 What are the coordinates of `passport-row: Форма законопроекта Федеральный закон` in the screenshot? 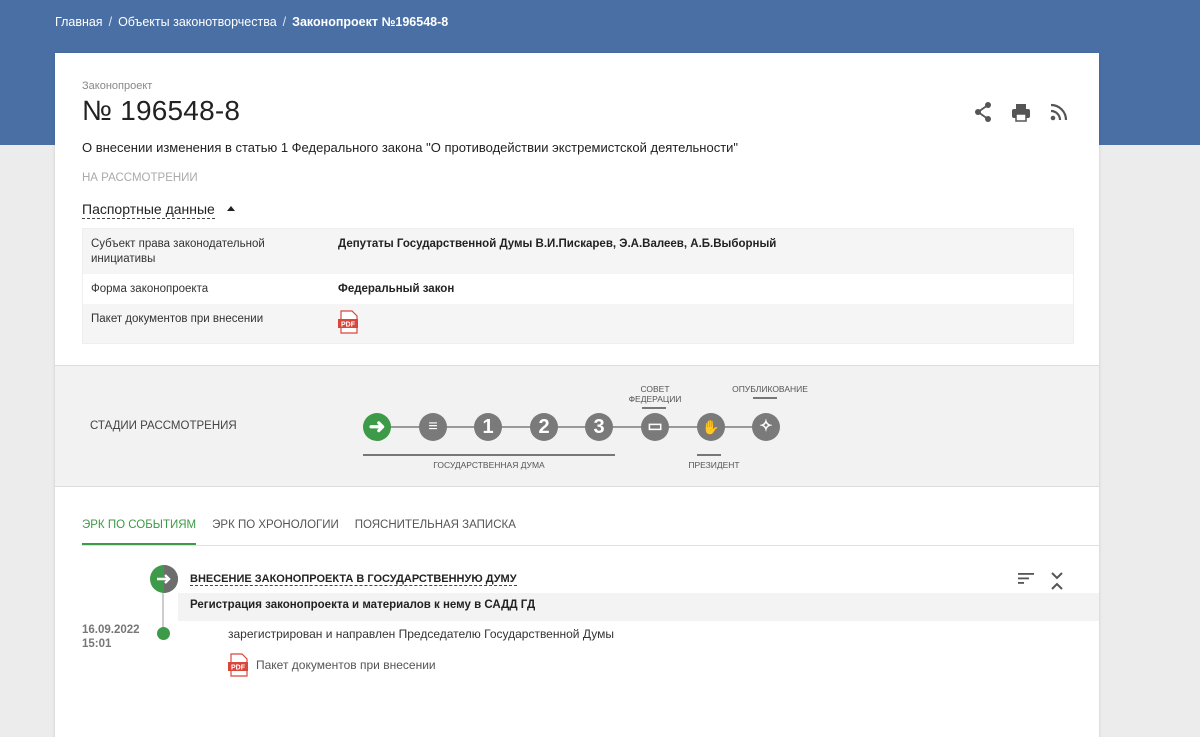 It's located at (578, 289).